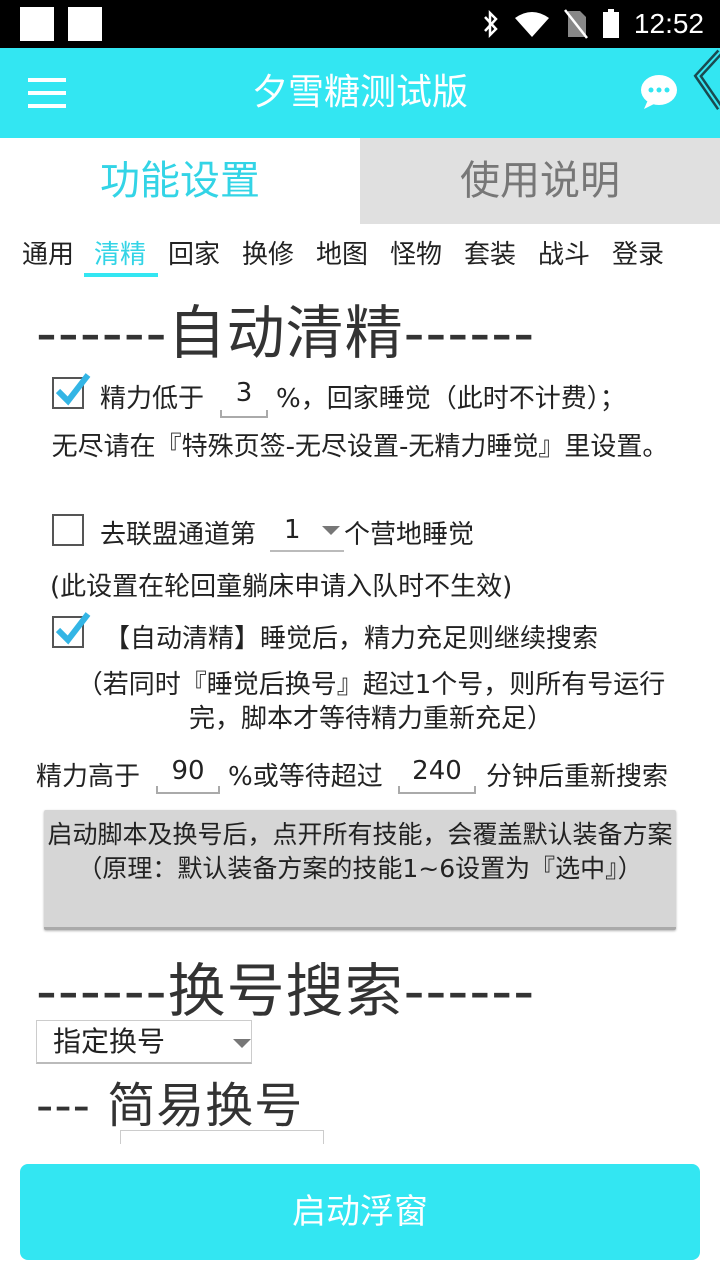  What do you see at coordinates (564, 252) in the screenshot?
I see `sub-tab-battle: 战斗` at bounding box center [564, 252].